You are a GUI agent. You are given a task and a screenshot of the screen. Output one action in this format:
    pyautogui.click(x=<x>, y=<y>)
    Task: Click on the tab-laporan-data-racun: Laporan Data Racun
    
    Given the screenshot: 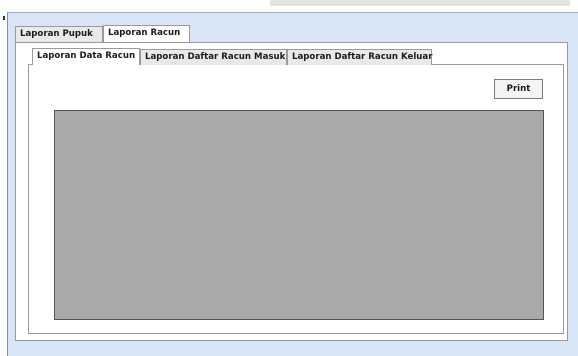 What is the action you would take?
    pyautogui.click(x=86, y=56)
    